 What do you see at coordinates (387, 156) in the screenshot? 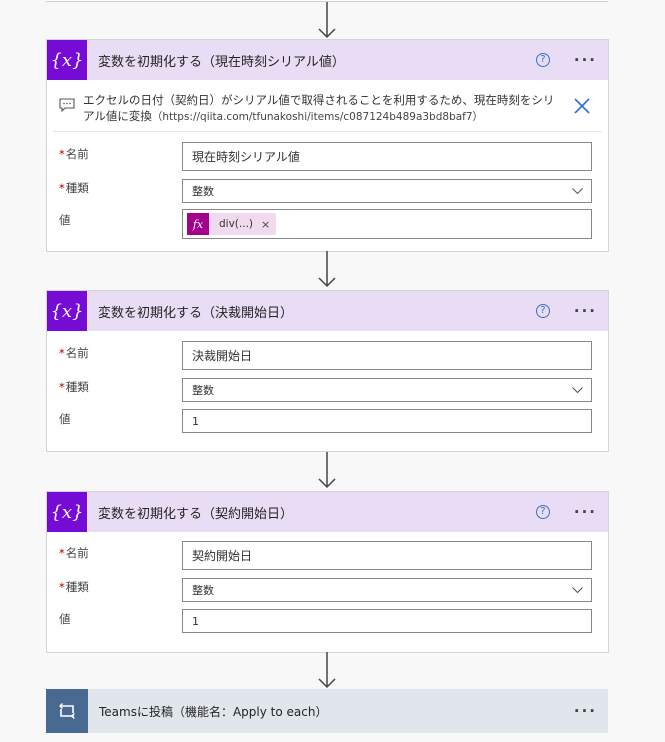
I see `name-input: 現在時刻シリアル値` at bounding box center [387, 156].